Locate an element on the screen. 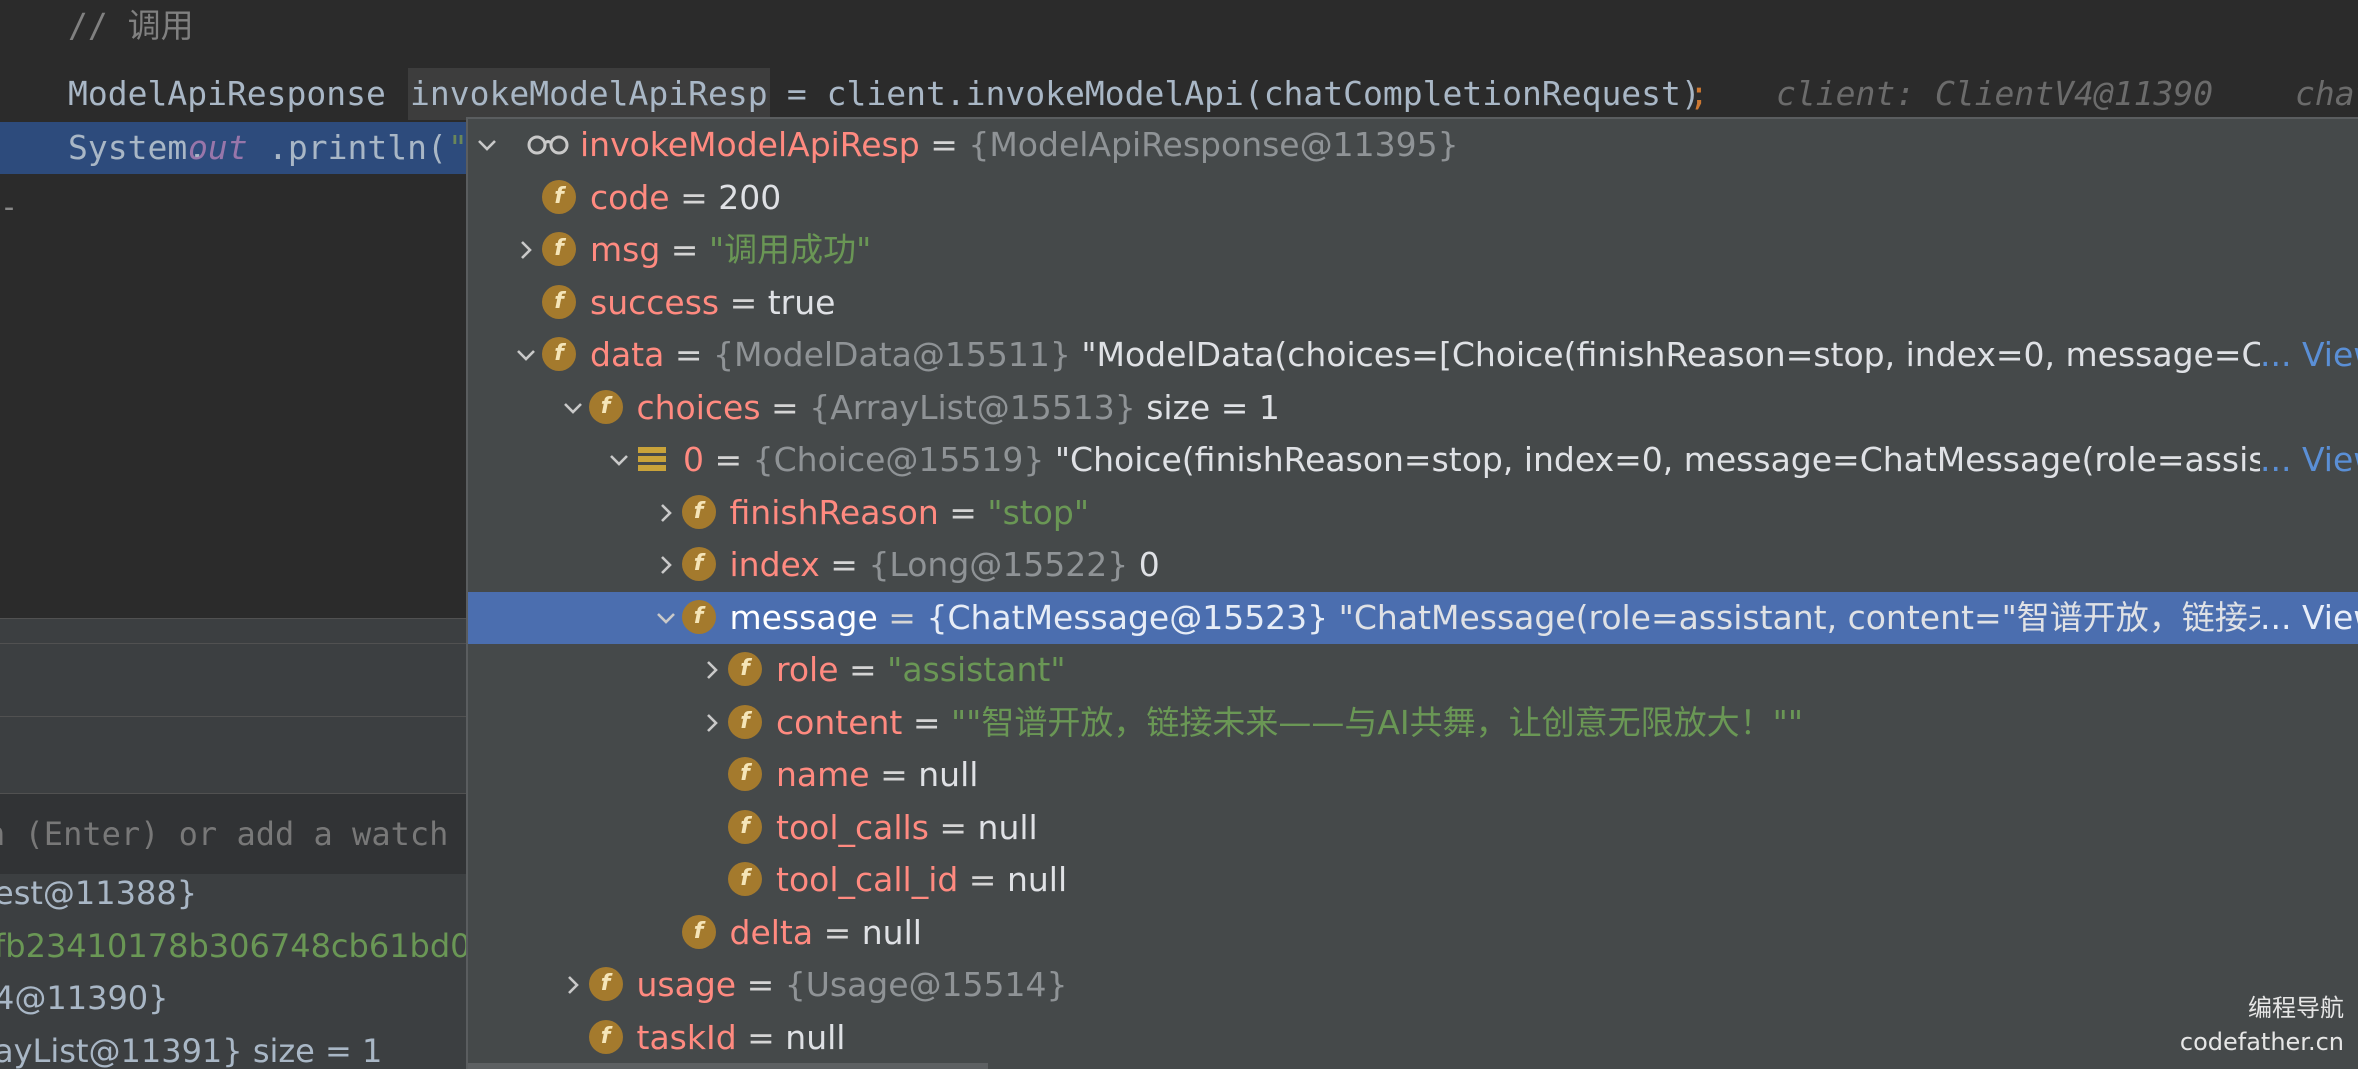 The height and width of the screenshot is (1069, 2358). tree-node-success: f success = true is located at coordinates (1413, 303).